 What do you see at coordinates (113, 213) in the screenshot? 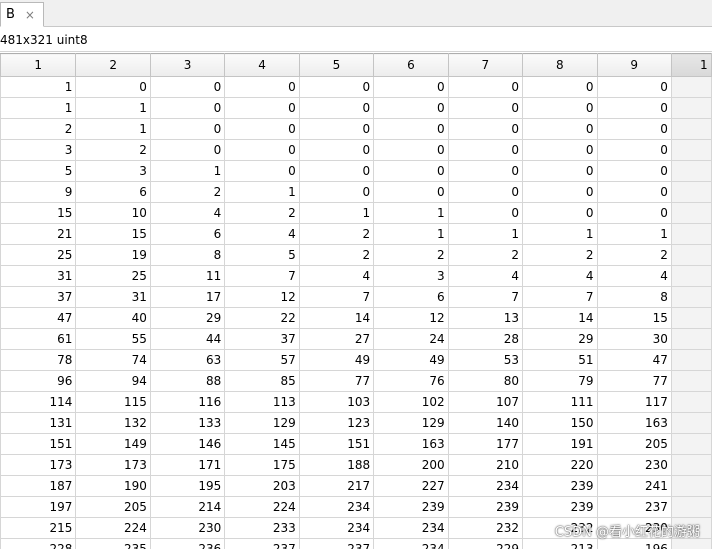
I see `table-cell: 10` at bounding box center [113, 213].